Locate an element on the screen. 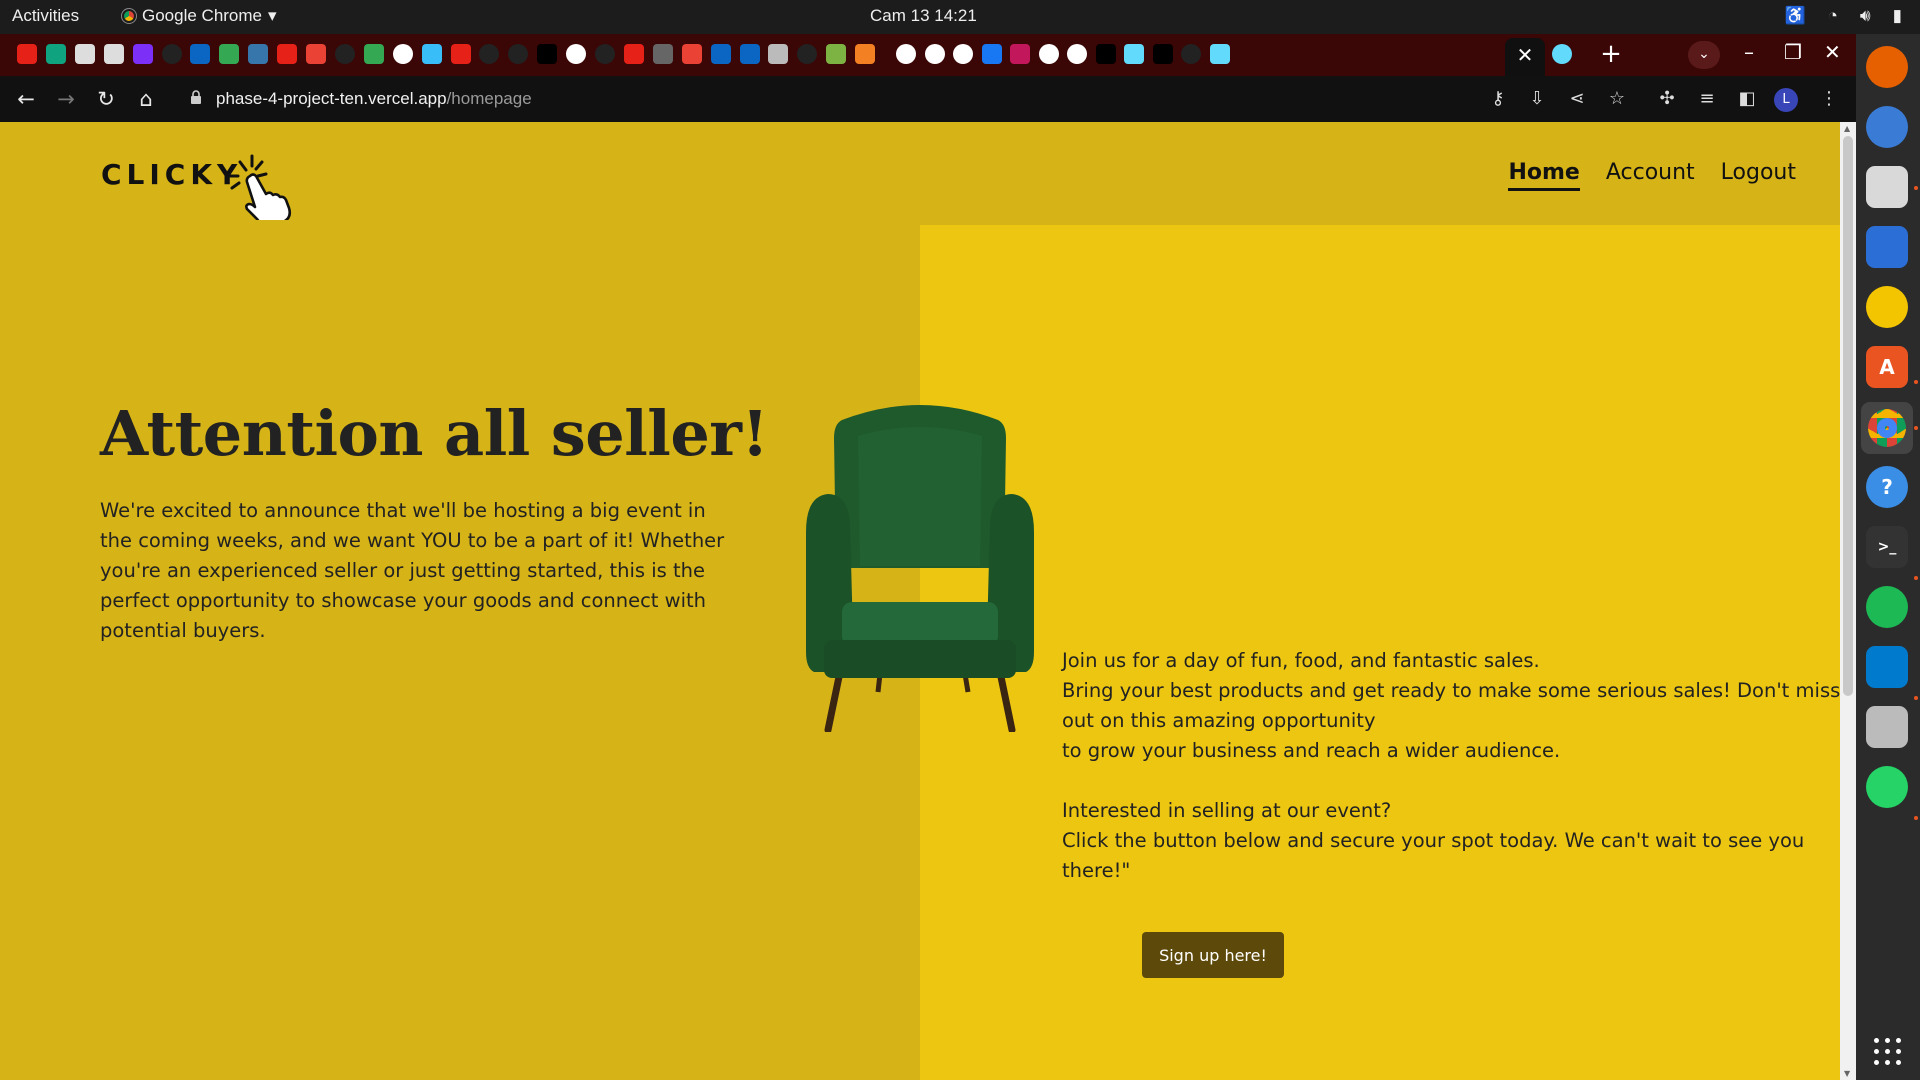 This screenshot has height=1080, width=1920. main-nav: Home Account Logout is located at coordinates (1652, 175).